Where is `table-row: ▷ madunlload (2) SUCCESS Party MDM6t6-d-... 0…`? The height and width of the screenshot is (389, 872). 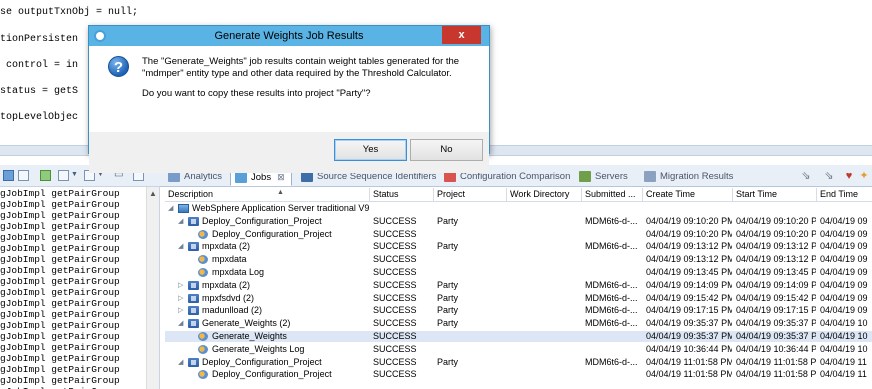 table-row: ▷ madunlload (2) SUCCESS Party MDM6t6-d-... 0… is located at coordinates (518, 310).